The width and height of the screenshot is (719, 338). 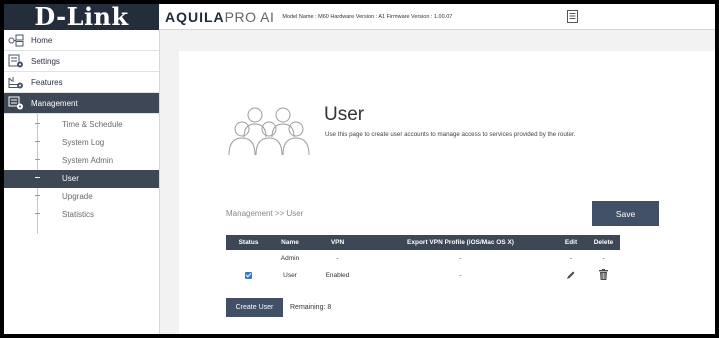 I want to click on table-row: Admin - - - -, so click(x=423, y=258).